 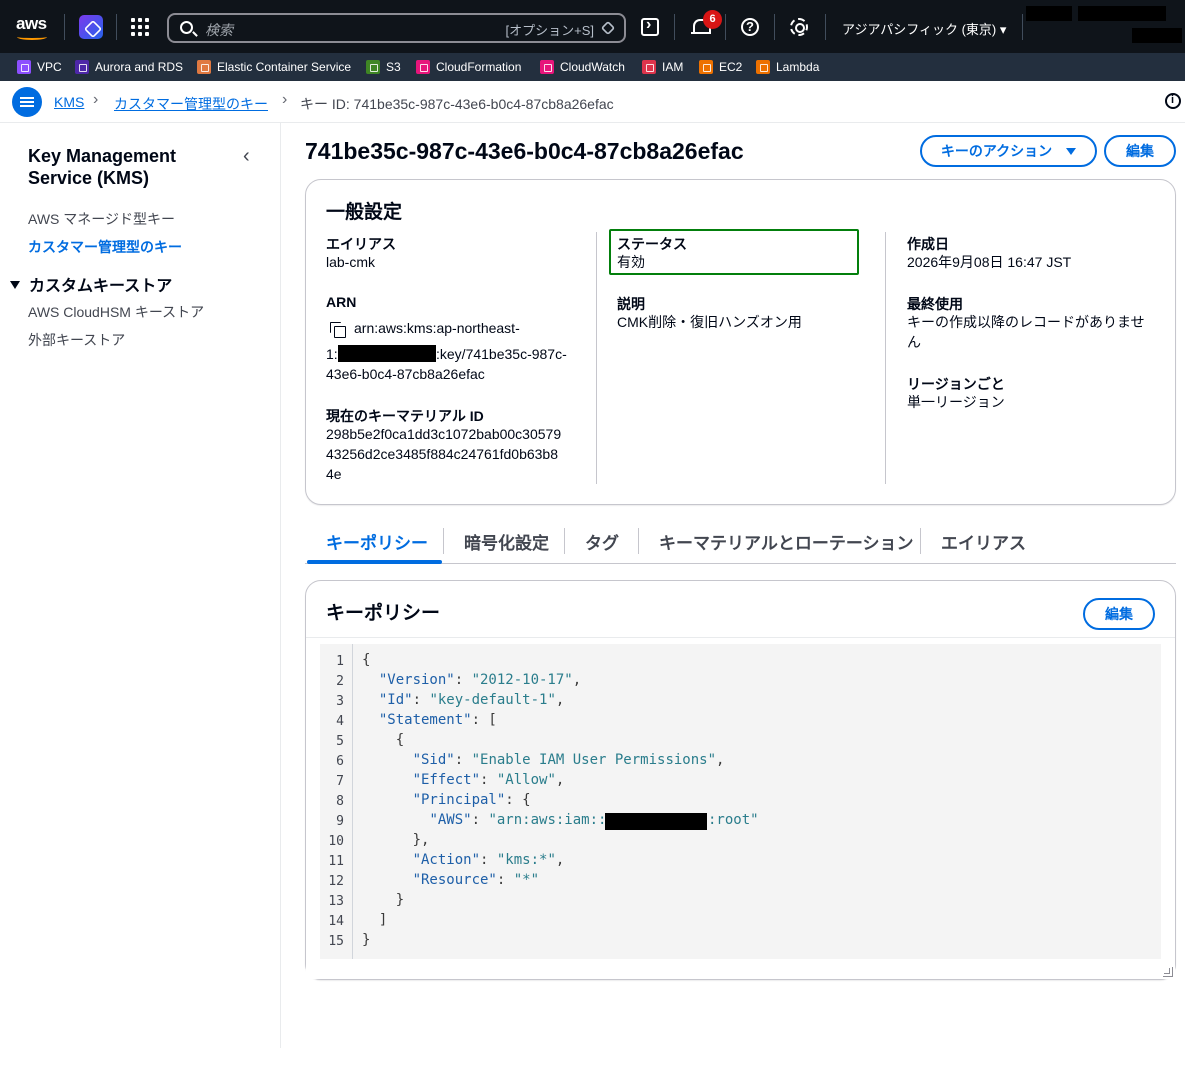 What do you see at coordinates (246, 156) in the screenshot?
I see `chevron-left-icon: ‹` at bounding box center [246, 156].